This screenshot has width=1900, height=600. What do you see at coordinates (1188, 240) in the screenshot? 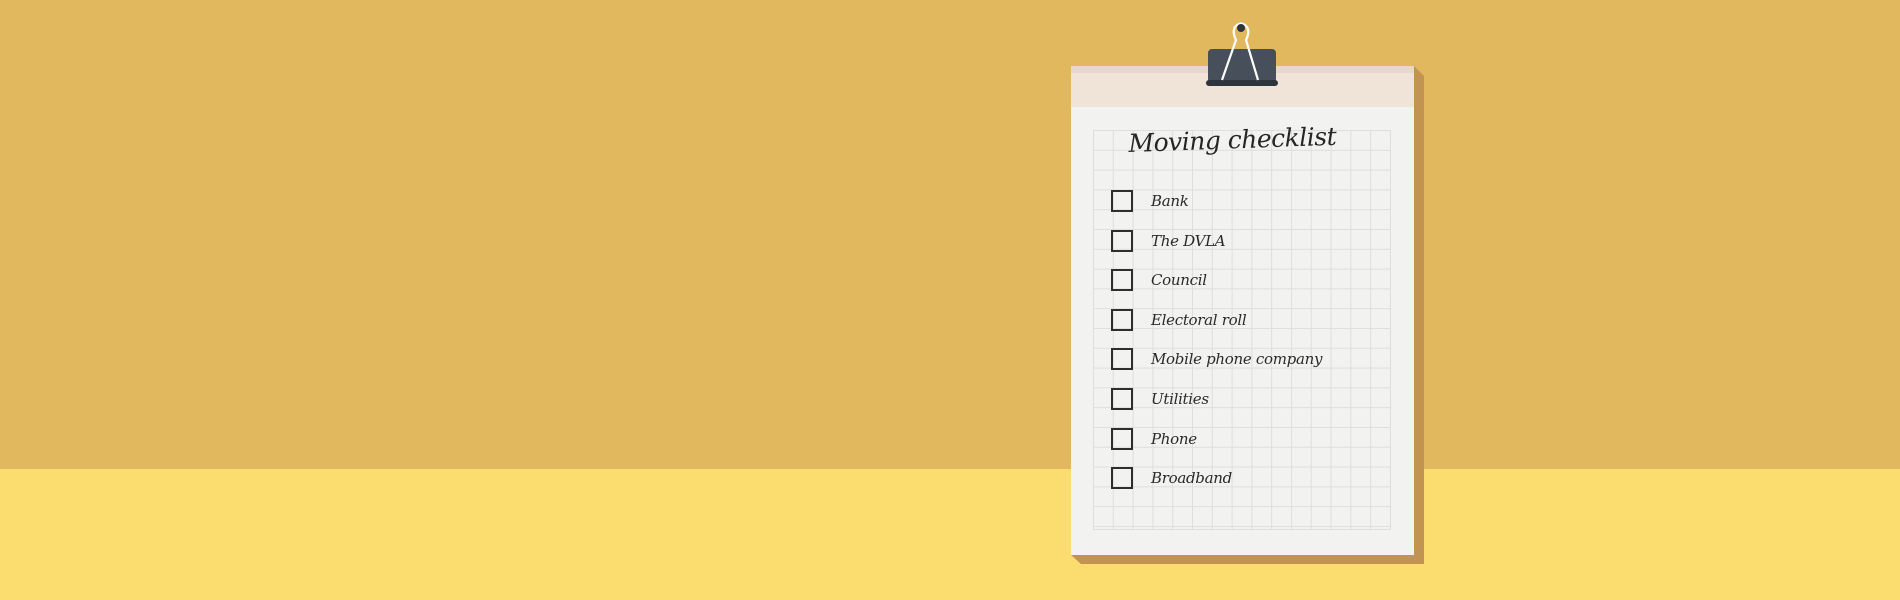
I see `checklist-item-label: The DVLA` at bounding box center [1188, 240].